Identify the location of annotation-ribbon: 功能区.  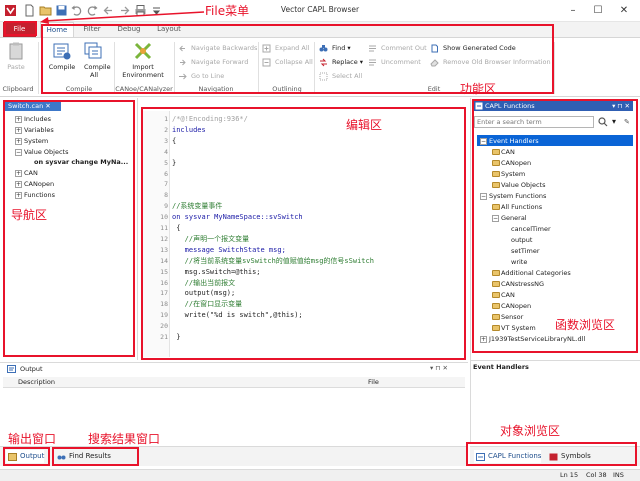
(478, 89).